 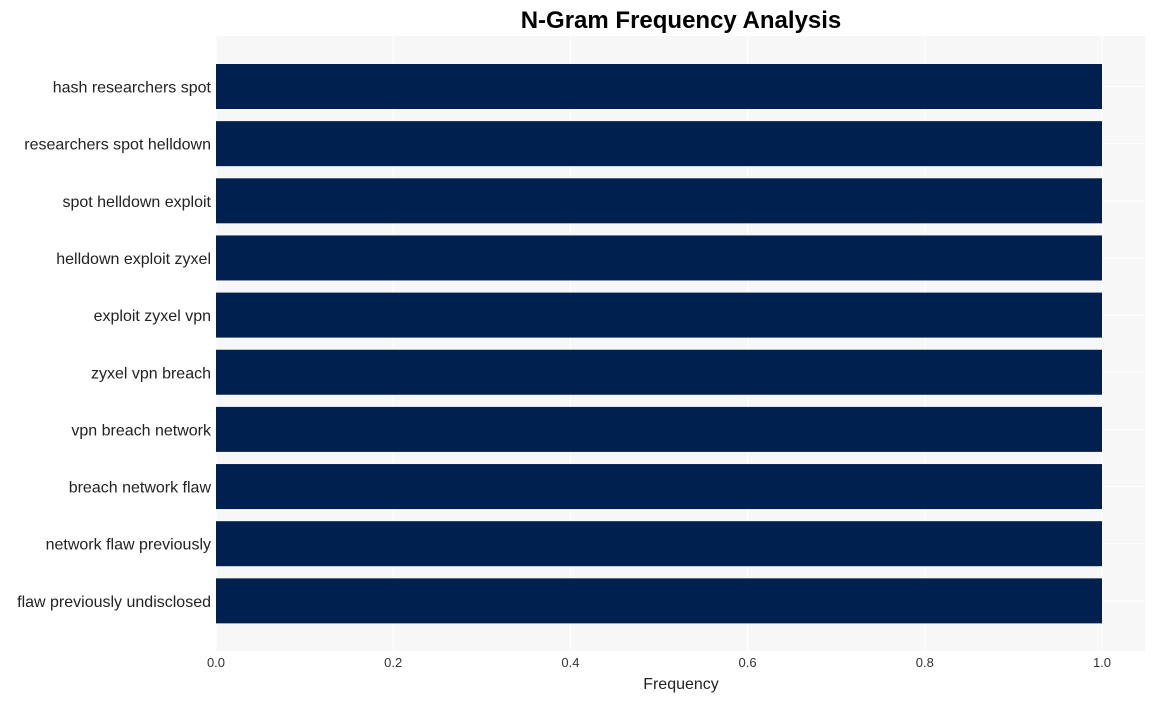 What do you see at coordinates (152, 316) in the screenshot?
I see `y-tick-label: exploit zyxel vpn` at bounding box center [152, 316].